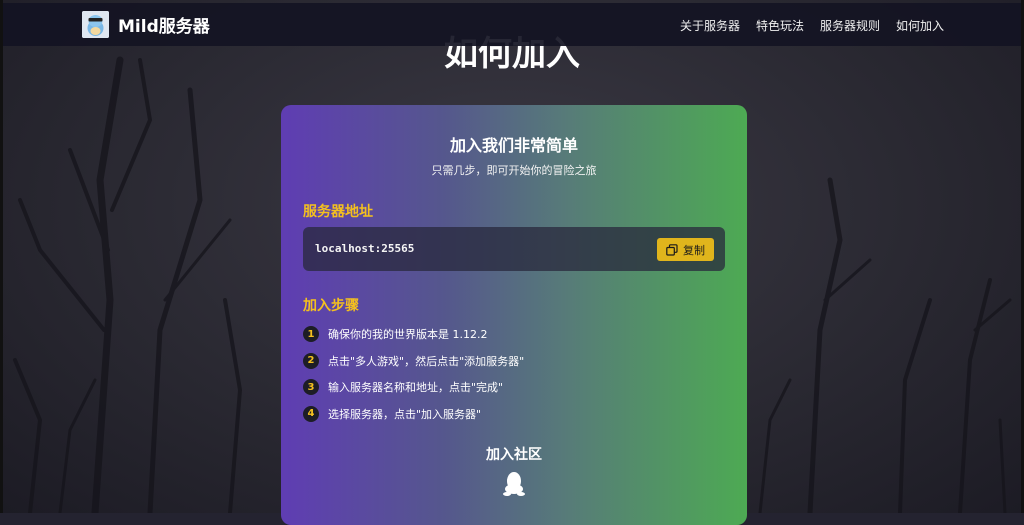  Describe the element at coordinates (408, 335) in the screenshot. I see `step-text: 确保你的我的世界版本是 1.12.2` at that location.